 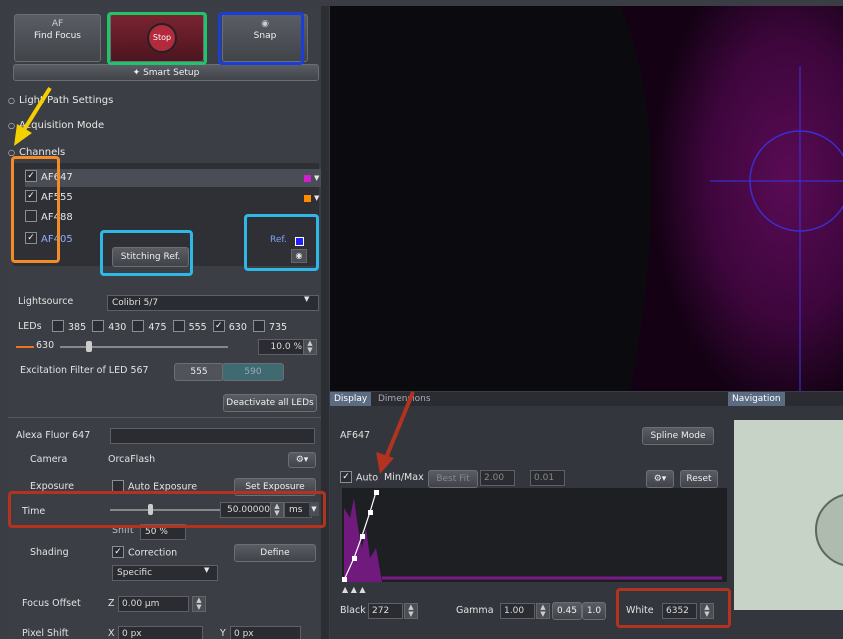 What do you see at coordinates (46, 301) in the screenshot?
I see `lightsource-label: Lightsource` at bounding box center [46, 301].